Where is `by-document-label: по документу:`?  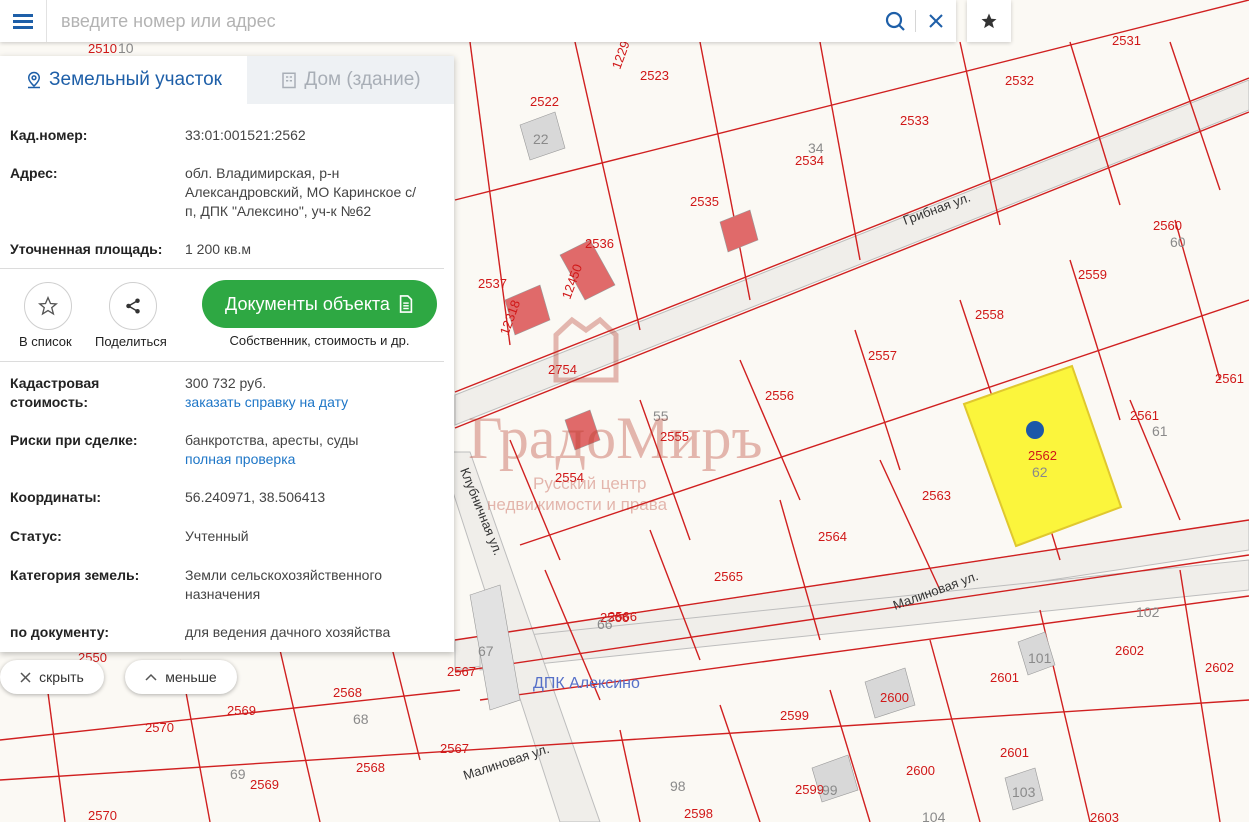
by-document-label: по документу: is located at coordinates (60, 632).